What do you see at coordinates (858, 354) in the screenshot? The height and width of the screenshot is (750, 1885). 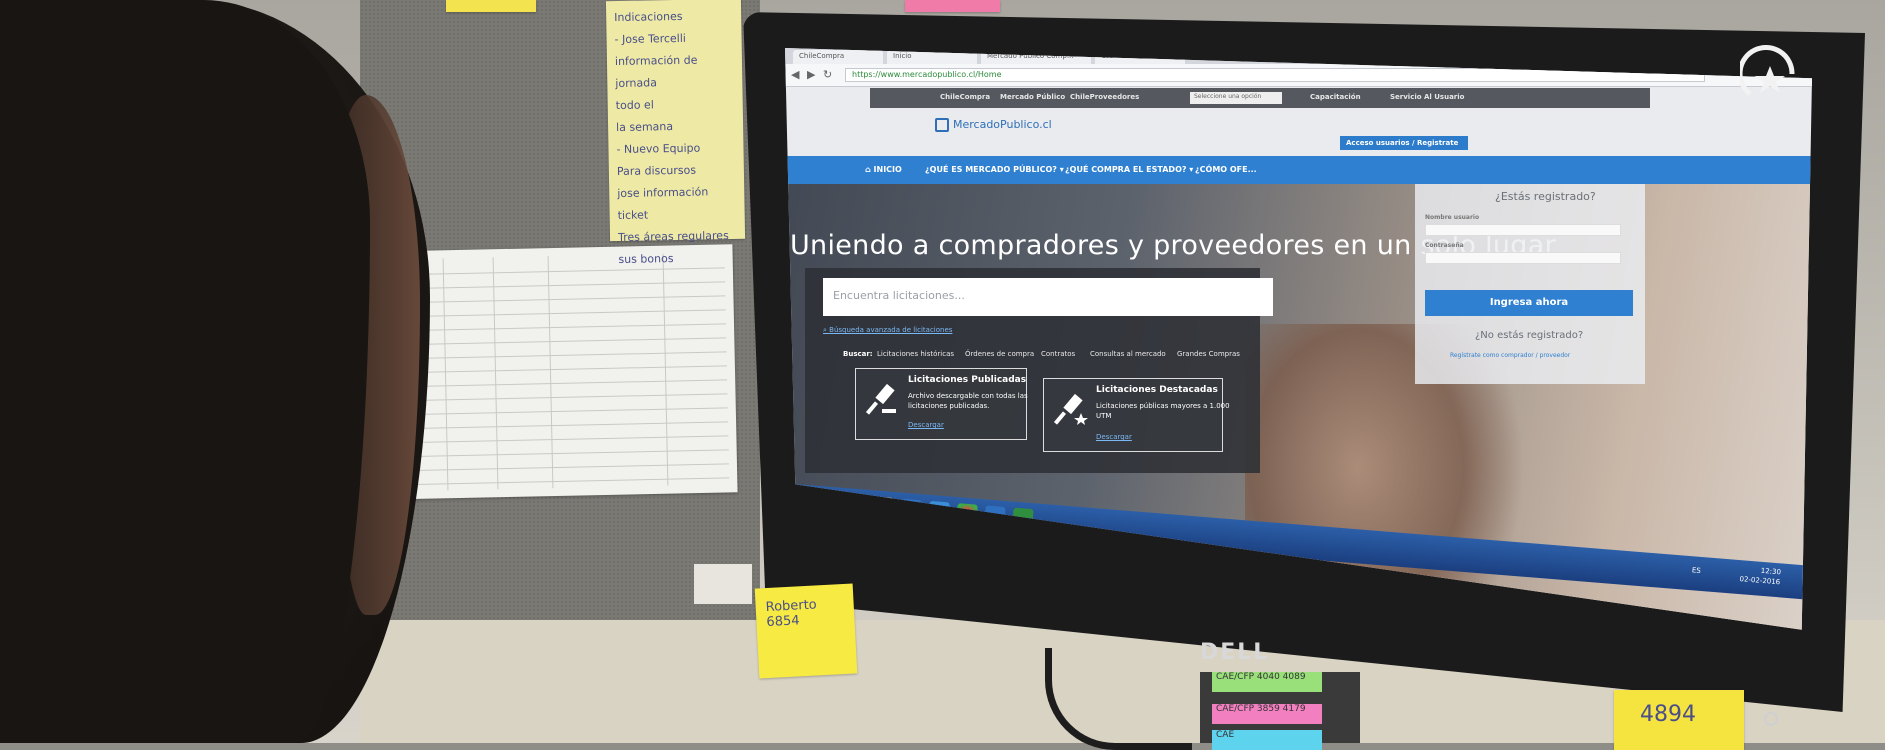 I see `buscar-label: Buscar:` at bounding box center [858, 354].